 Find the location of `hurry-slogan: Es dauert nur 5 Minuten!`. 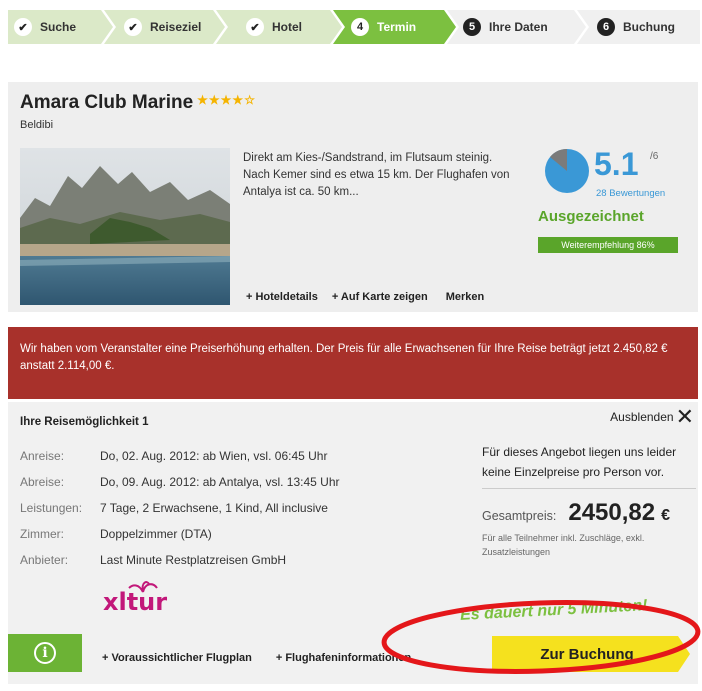

hurry-slogan: Es dauert nur 5 Minuten! is located at coordinates (553, 610).